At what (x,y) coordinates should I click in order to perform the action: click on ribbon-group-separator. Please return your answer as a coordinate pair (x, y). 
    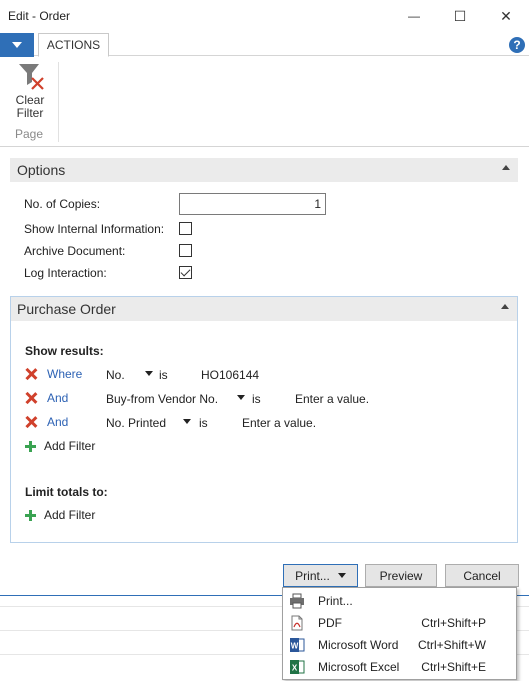
    Looking at the image, I should click on (58, 102).